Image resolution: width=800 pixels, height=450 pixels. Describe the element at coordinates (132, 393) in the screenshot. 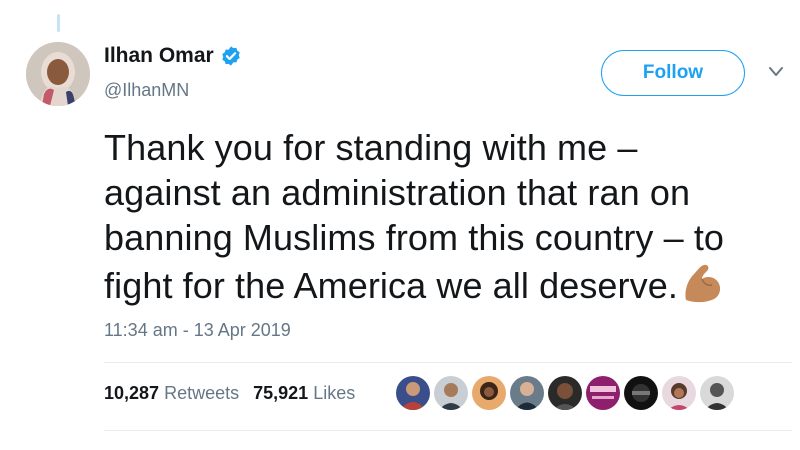

I see `retweets-count: 10,287` at that location.